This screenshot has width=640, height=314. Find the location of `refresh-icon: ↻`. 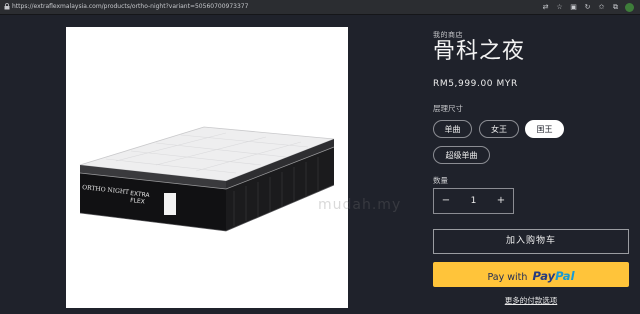

refresh-icon: ↻ is located at coordinates (587, 7).